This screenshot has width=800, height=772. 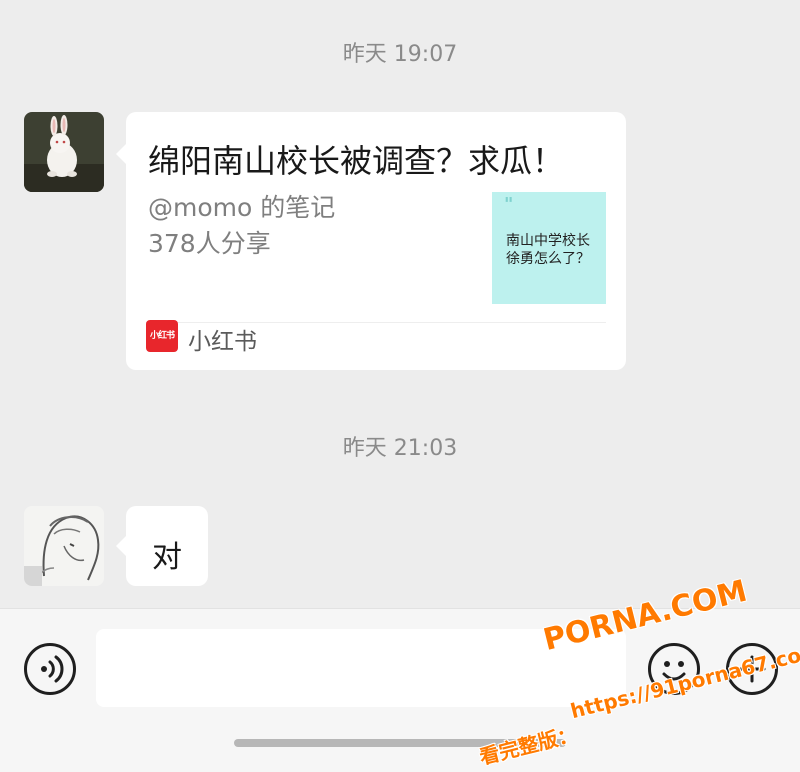 I want to click on sketch-portrait-avatar-icon, so click(x=64, y=546).